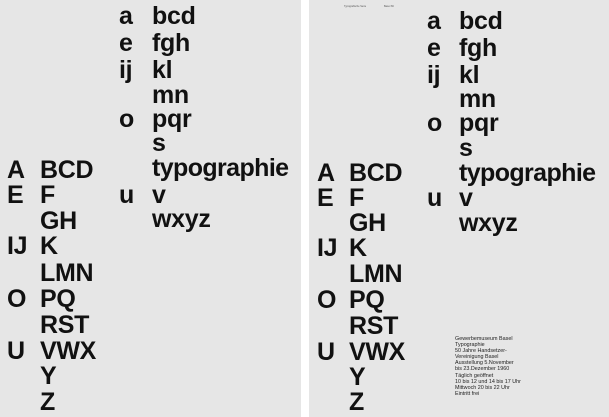  I want to click on info-line: Eintritt frei, so click(467, 393).